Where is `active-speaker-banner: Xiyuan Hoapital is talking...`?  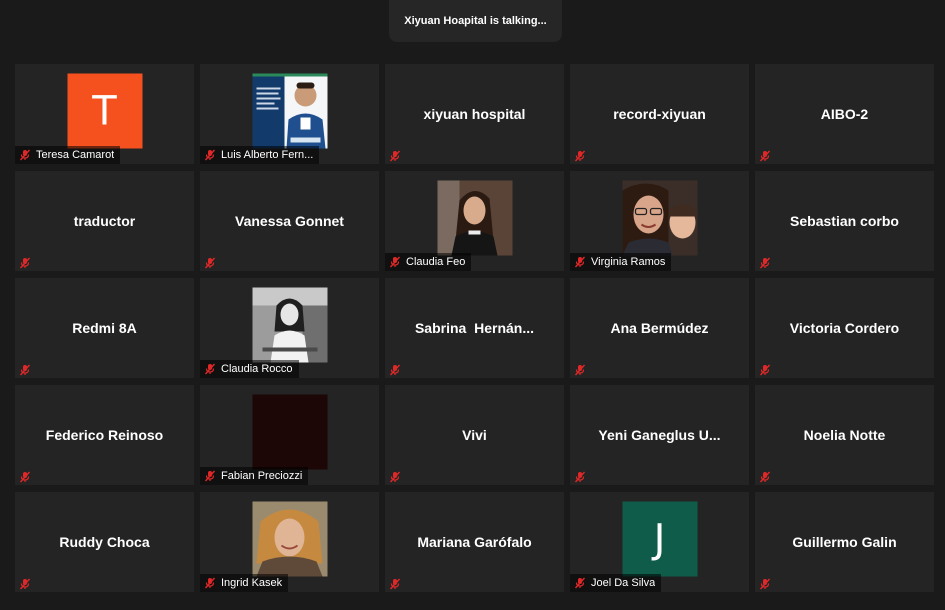
active-speaker-banner: Xiyuan Hoapital is talking... is located at coordinates (475, 21).